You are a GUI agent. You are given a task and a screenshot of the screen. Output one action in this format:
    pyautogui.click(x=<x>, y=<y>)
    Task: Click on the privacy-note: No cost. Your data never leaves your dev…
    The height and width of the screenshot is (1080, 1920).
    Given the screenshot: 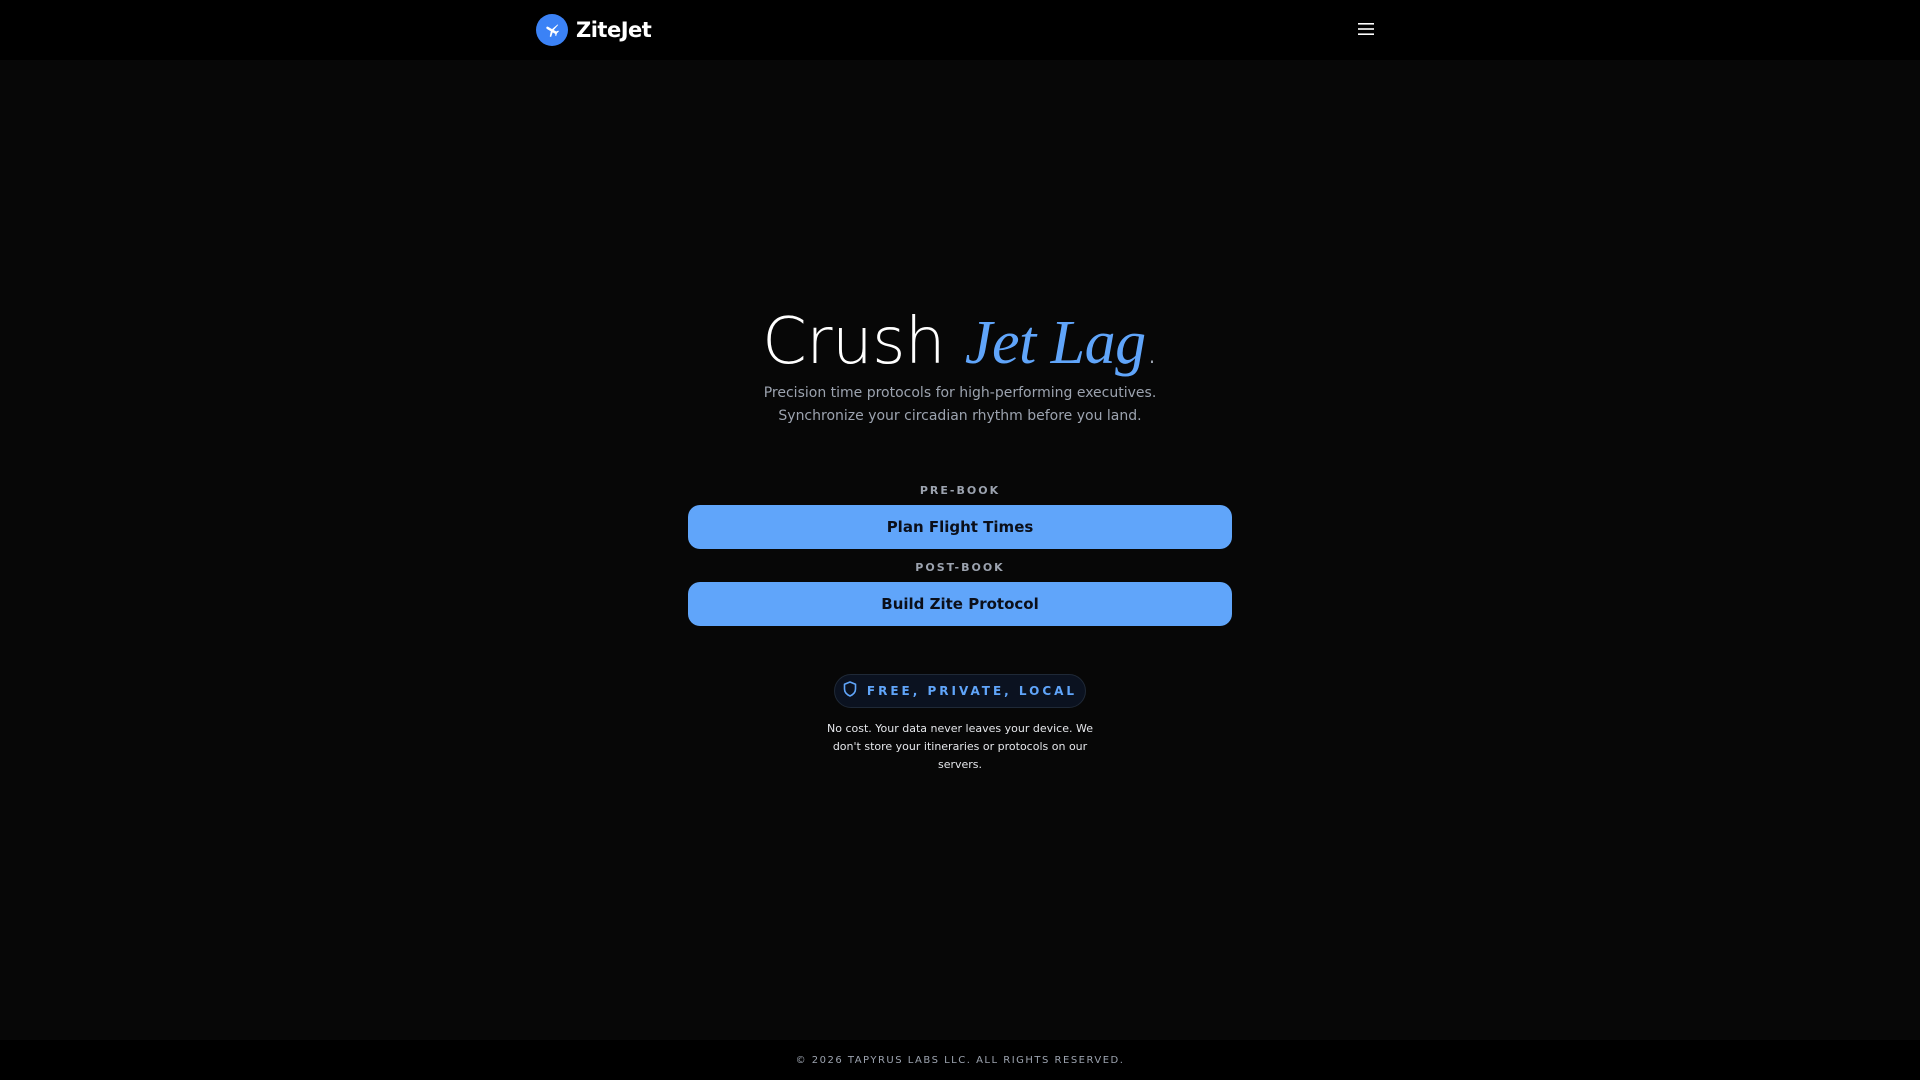 What is the action you would take?
    pyautogui.click(x=960, y=746)
    